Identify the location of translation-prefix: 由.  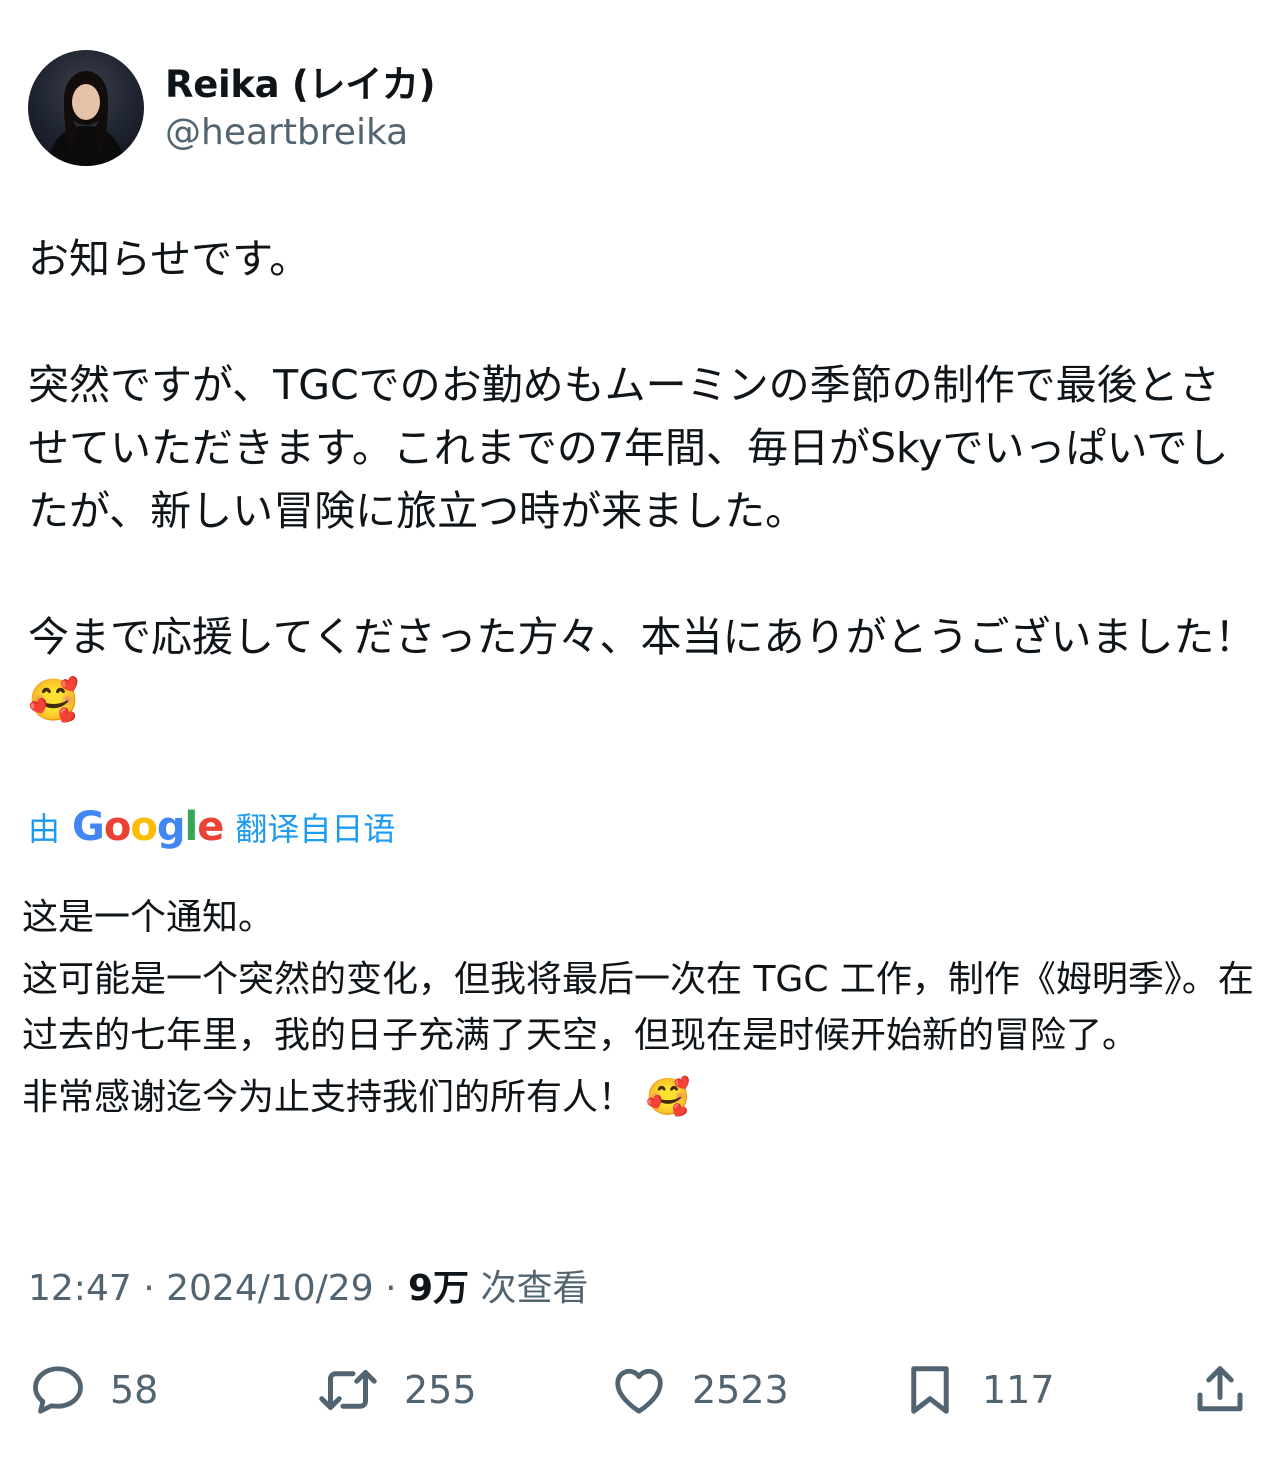
(44, 829).